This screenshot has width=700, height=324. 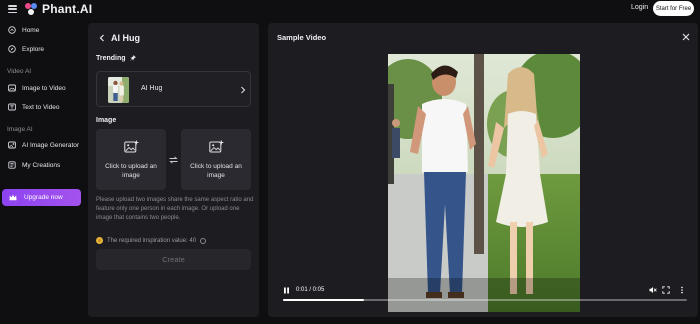 What do you see at coordinates (132, 58) in the screenshot?
I see `pin-icon` at bounding box center [132, 58].